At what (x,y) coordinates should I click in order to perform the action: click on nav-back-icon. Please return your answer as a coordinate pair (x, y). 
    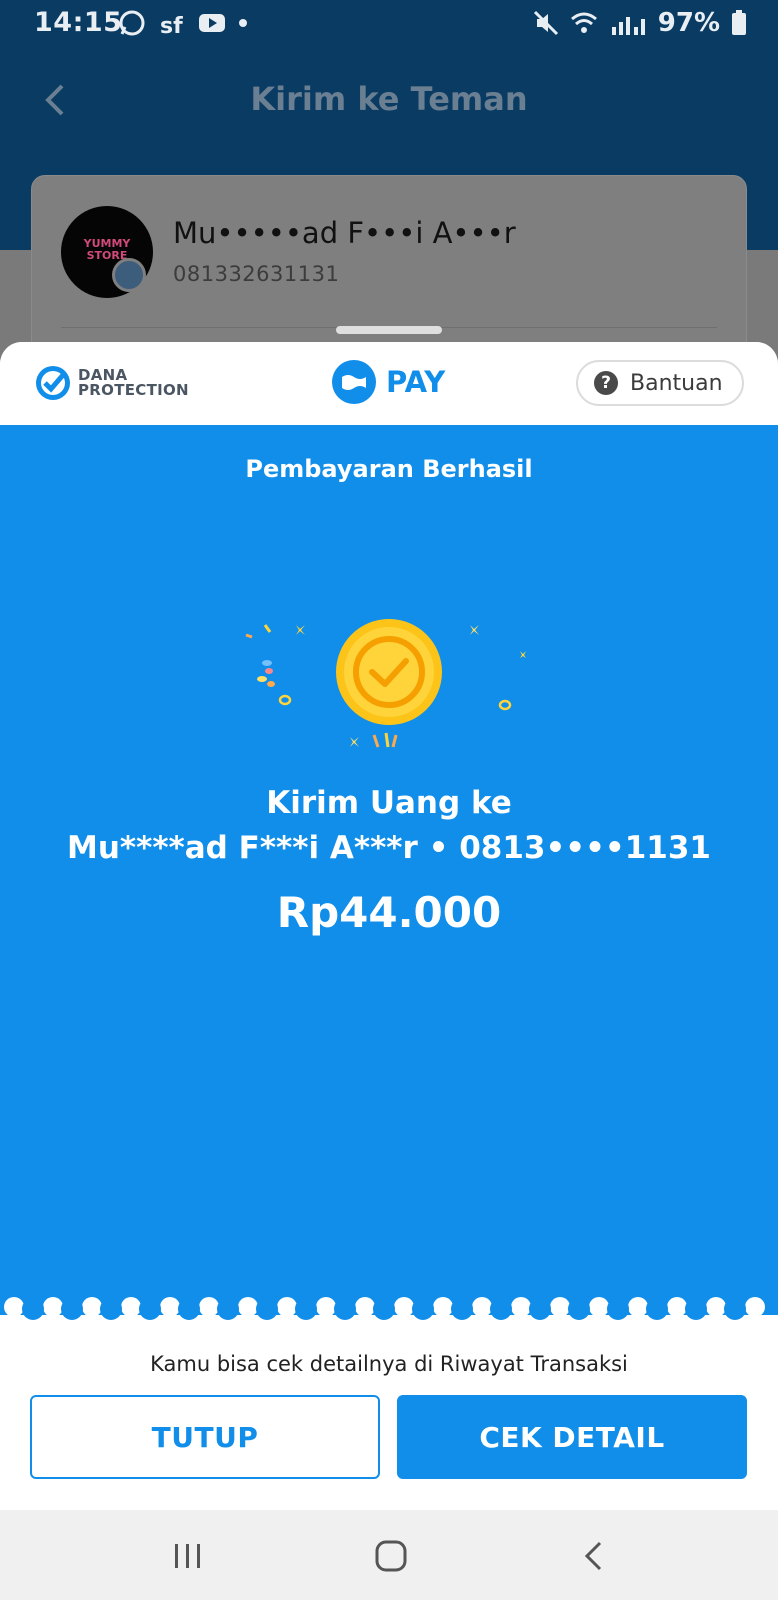
    Looking at the image, I should click on (594, 1556).